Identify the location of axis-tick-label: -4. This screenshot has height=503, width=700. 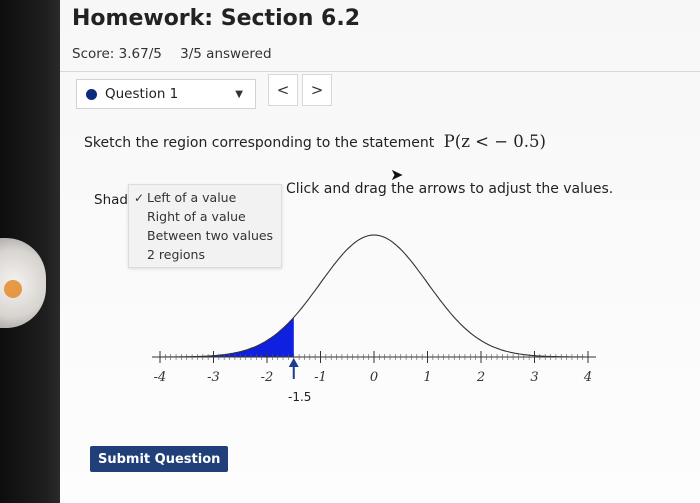
(160, 377).